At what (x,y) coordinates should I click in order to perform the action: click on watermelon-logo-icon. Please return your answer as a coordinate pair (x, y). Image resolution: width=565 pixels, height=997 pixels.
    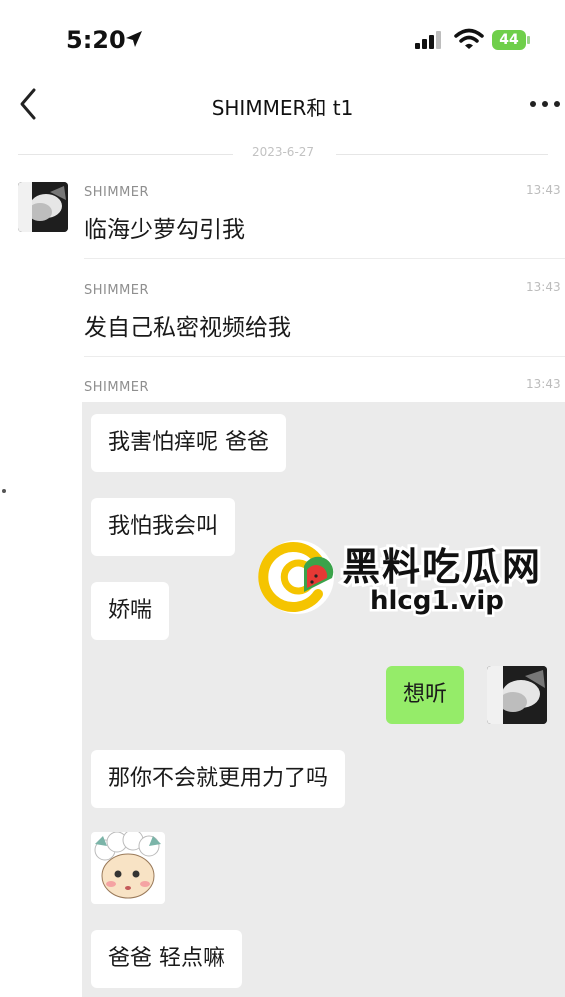
    Looking at the image, I should click on (296, 577).